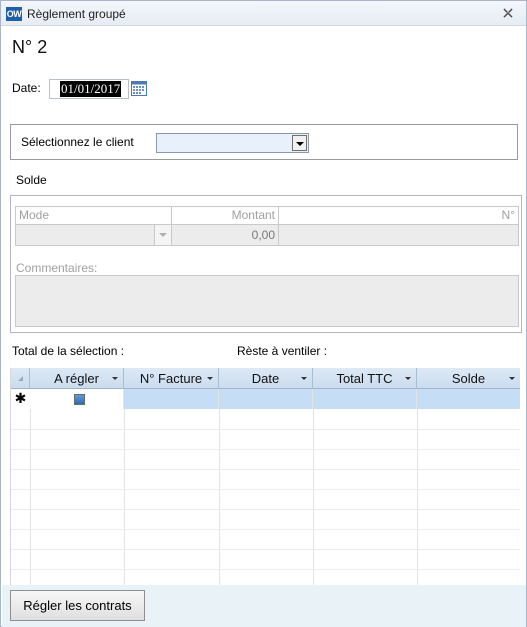 The image size is (527, 627). I want to click on client-label: Sélectionnez le client, so click(77, 142).